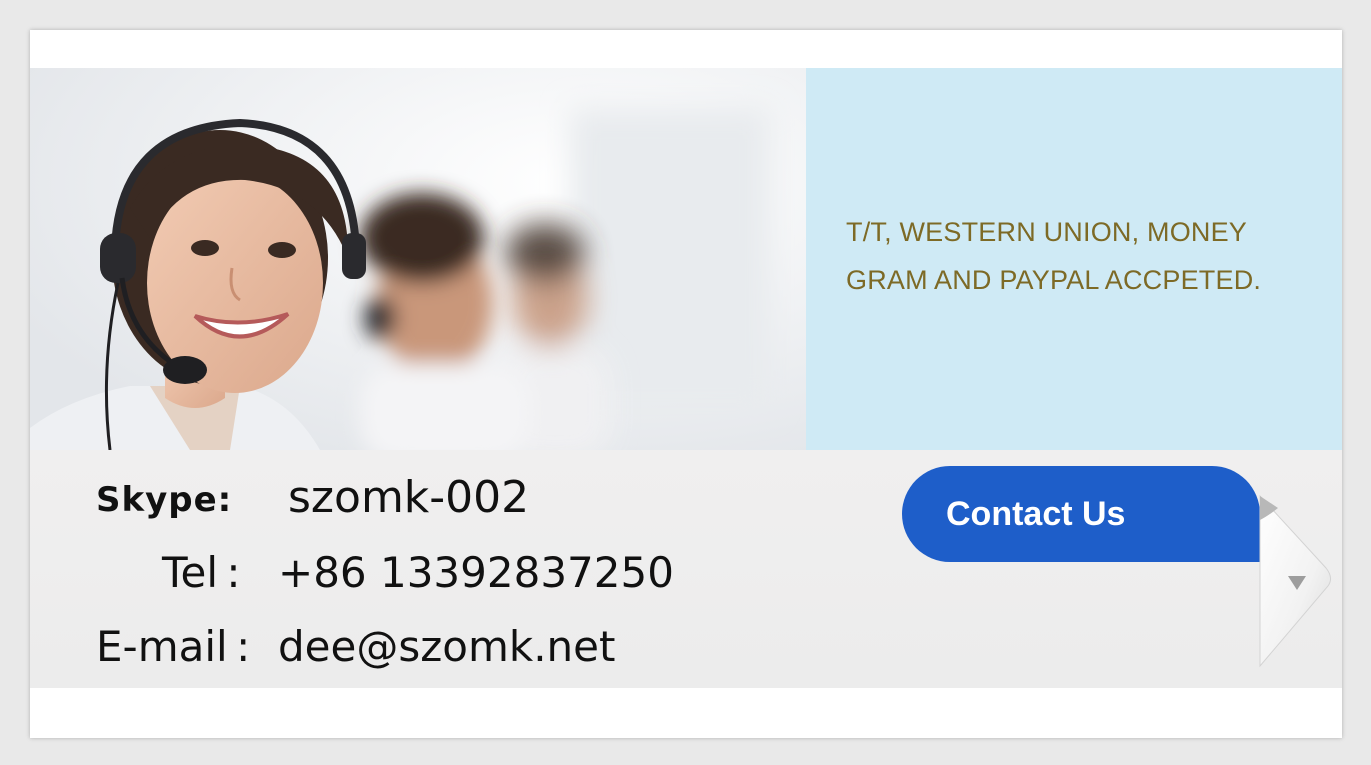 Image resolution: width=1371 pixels, height=765 pixels. Describe the element at coordinates (1047, 232) in the screenshot. I see `payment-line-1: T/T, WESTERN UNION, MONEY` at that location.